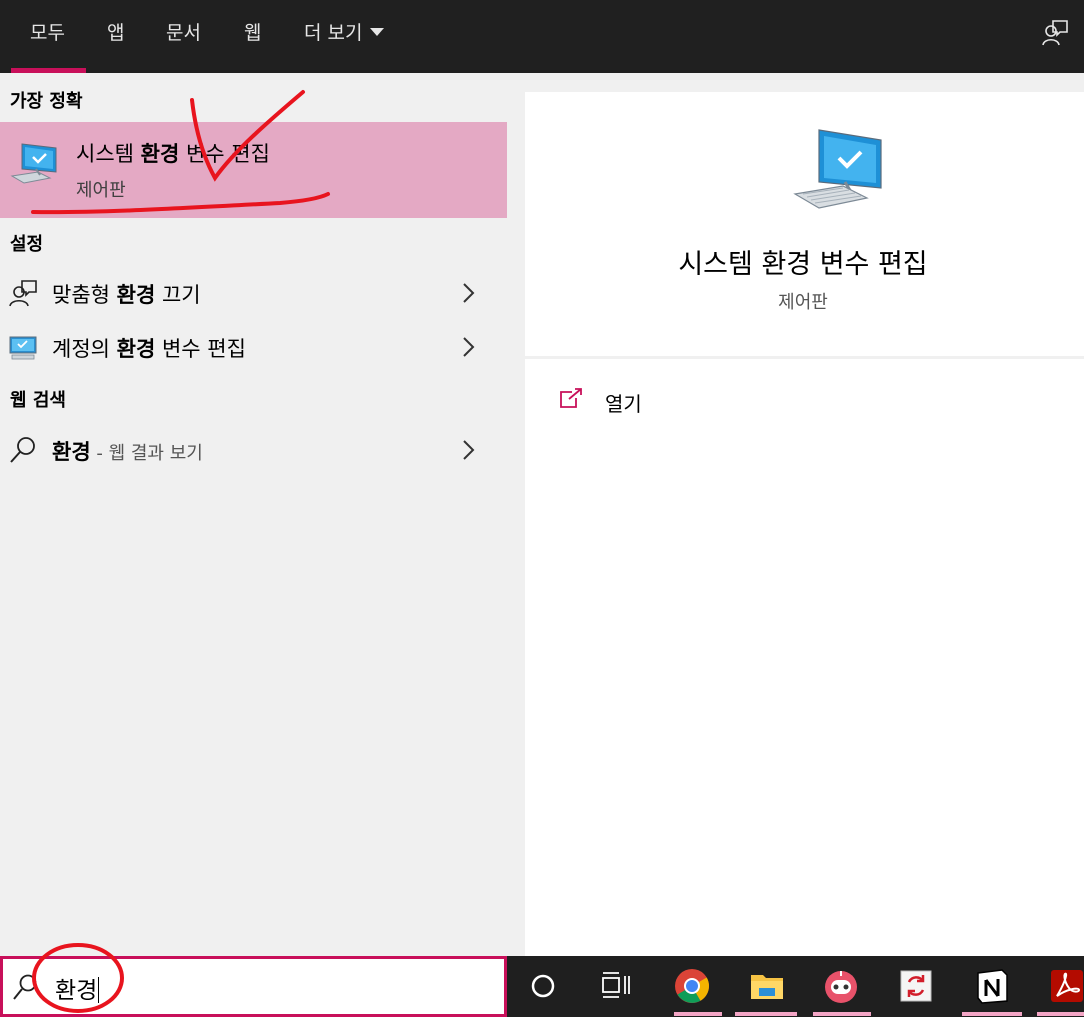 The width and height of the screenshot is (1084, 1017). What do you see at coordinates (333, 33) in the screenshot?
I see `tab-more-label: 더 보기` at bounding box center [333, 33].